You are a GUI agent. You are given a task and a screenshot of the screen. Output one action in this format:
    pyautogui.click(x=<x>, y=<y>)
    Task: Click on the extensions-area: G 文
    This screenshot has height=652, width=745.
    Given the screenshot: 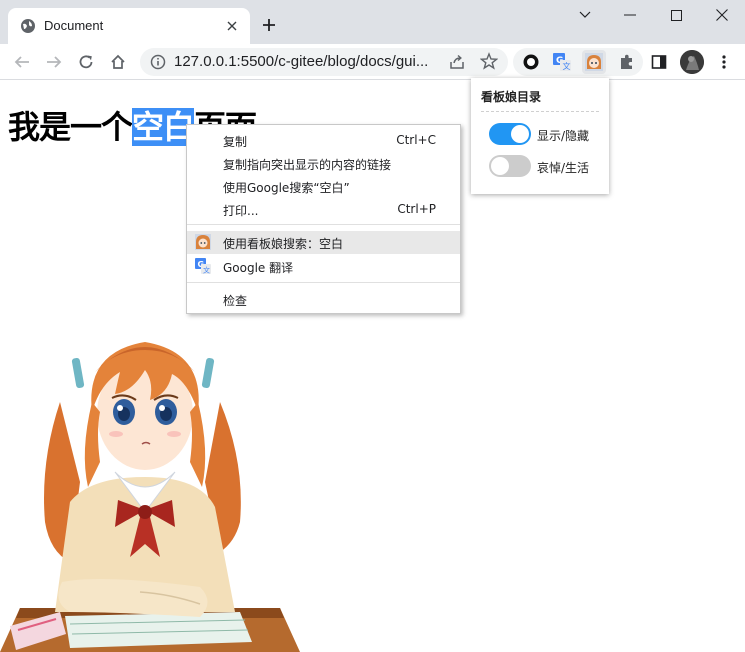 What is the action you would take?
    pyautogui.click(x=578, y=62)
    